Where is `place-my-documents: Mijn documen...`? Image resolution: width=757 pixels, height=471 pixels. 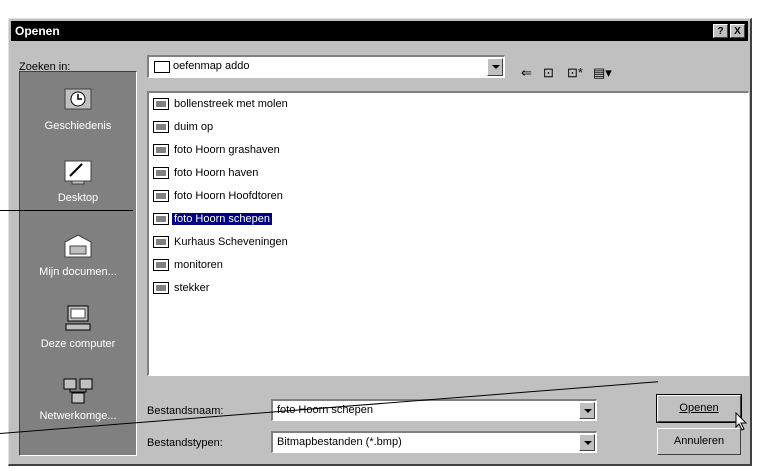 place-my-documents: Mijn documen... is located at coordinates (78, 255).